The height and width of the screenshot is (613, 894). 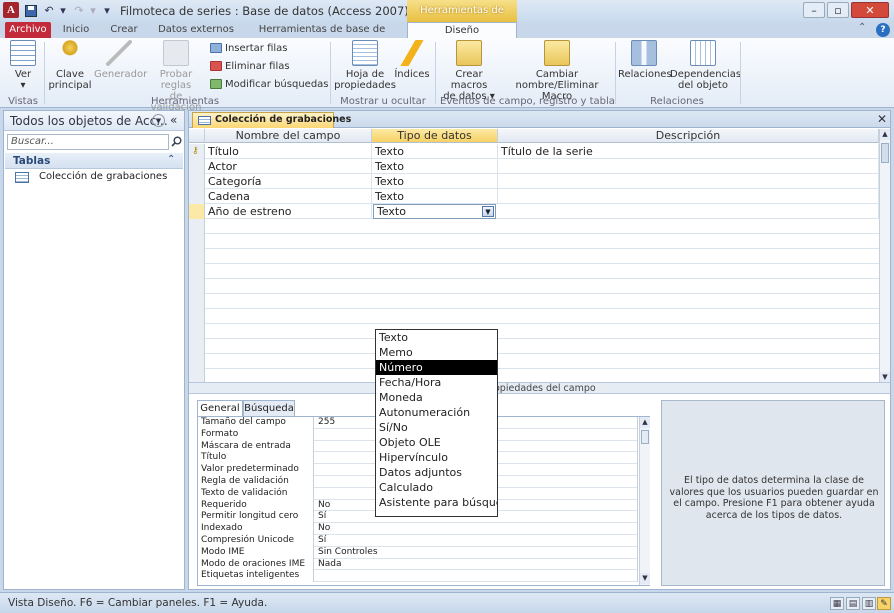 What do you see at coordinates (882, 119) in the screenshot?
I see `close-document-icon: ✕` at bounding box center [882, 119].